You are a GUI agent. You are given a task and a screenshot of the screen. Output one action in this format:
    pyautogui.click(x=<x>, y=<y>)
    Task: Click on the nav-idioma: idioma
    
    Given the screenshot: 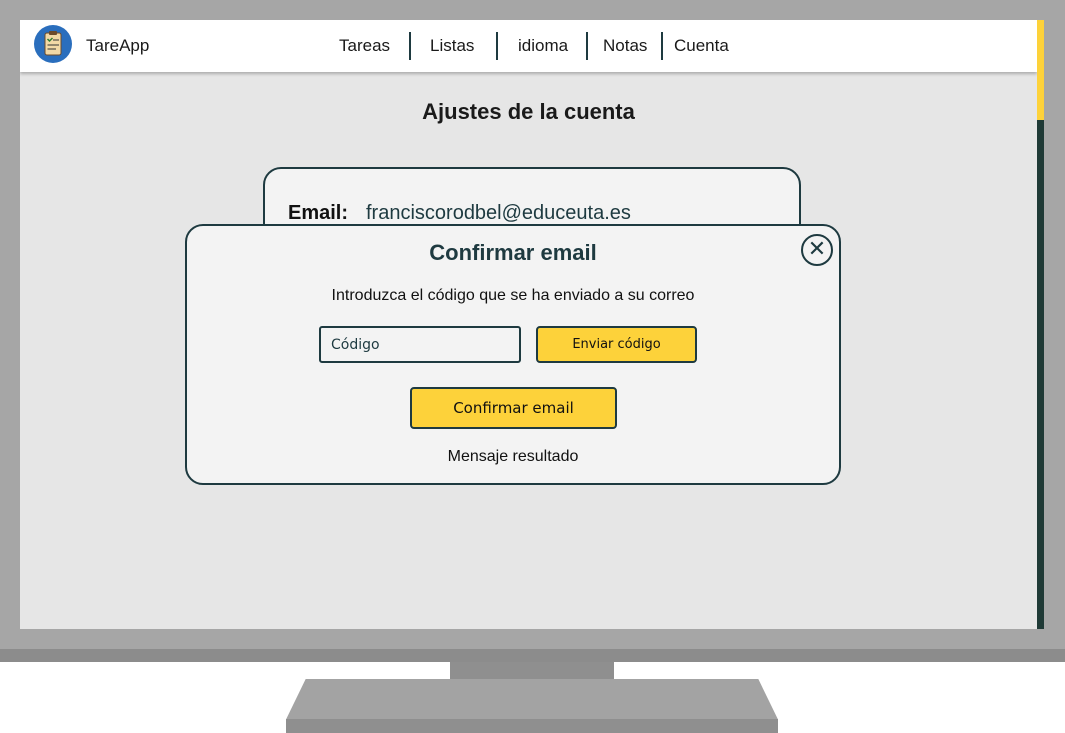 What is the action you would take?
    pyautogui.click(x=543, y=46)
    